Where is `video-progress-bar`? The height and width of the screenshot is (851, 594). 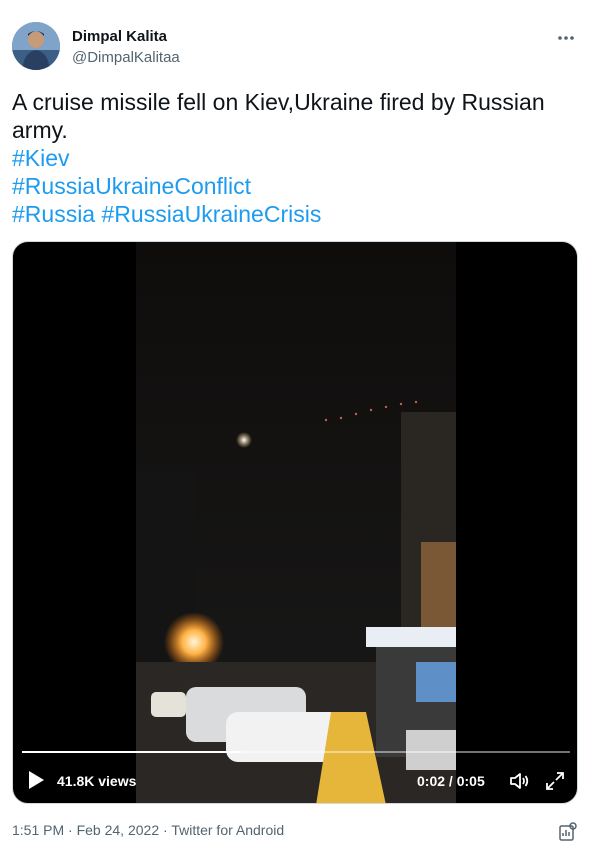 video-progress-bar is located at coordinates (296, 752).